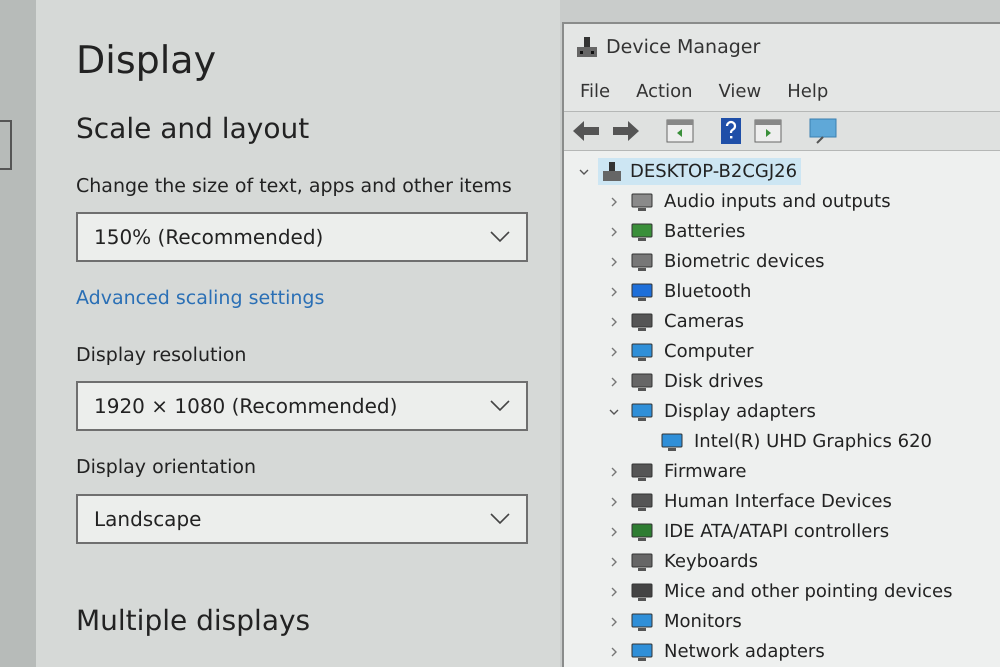 This screenshot has height=667, width=1000. Describe the element at coordinates (744, 262) in the screenshot. I see `tree-item: Biometric devices` at that location.